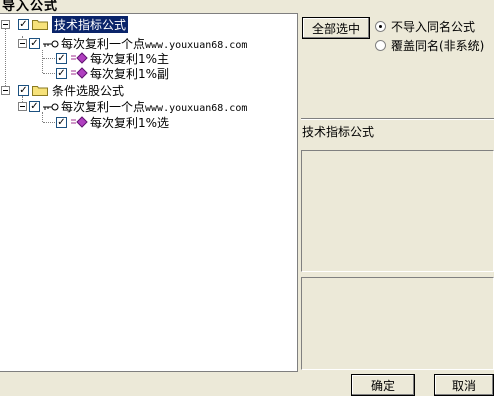 Image resolution: width=494 pixels, height=396 pixels. What do you see at coordinates (438, 46) in the screenshot?
I see `radio-label: 覆盖同名(非系统)` at bounding box center [438, 46].